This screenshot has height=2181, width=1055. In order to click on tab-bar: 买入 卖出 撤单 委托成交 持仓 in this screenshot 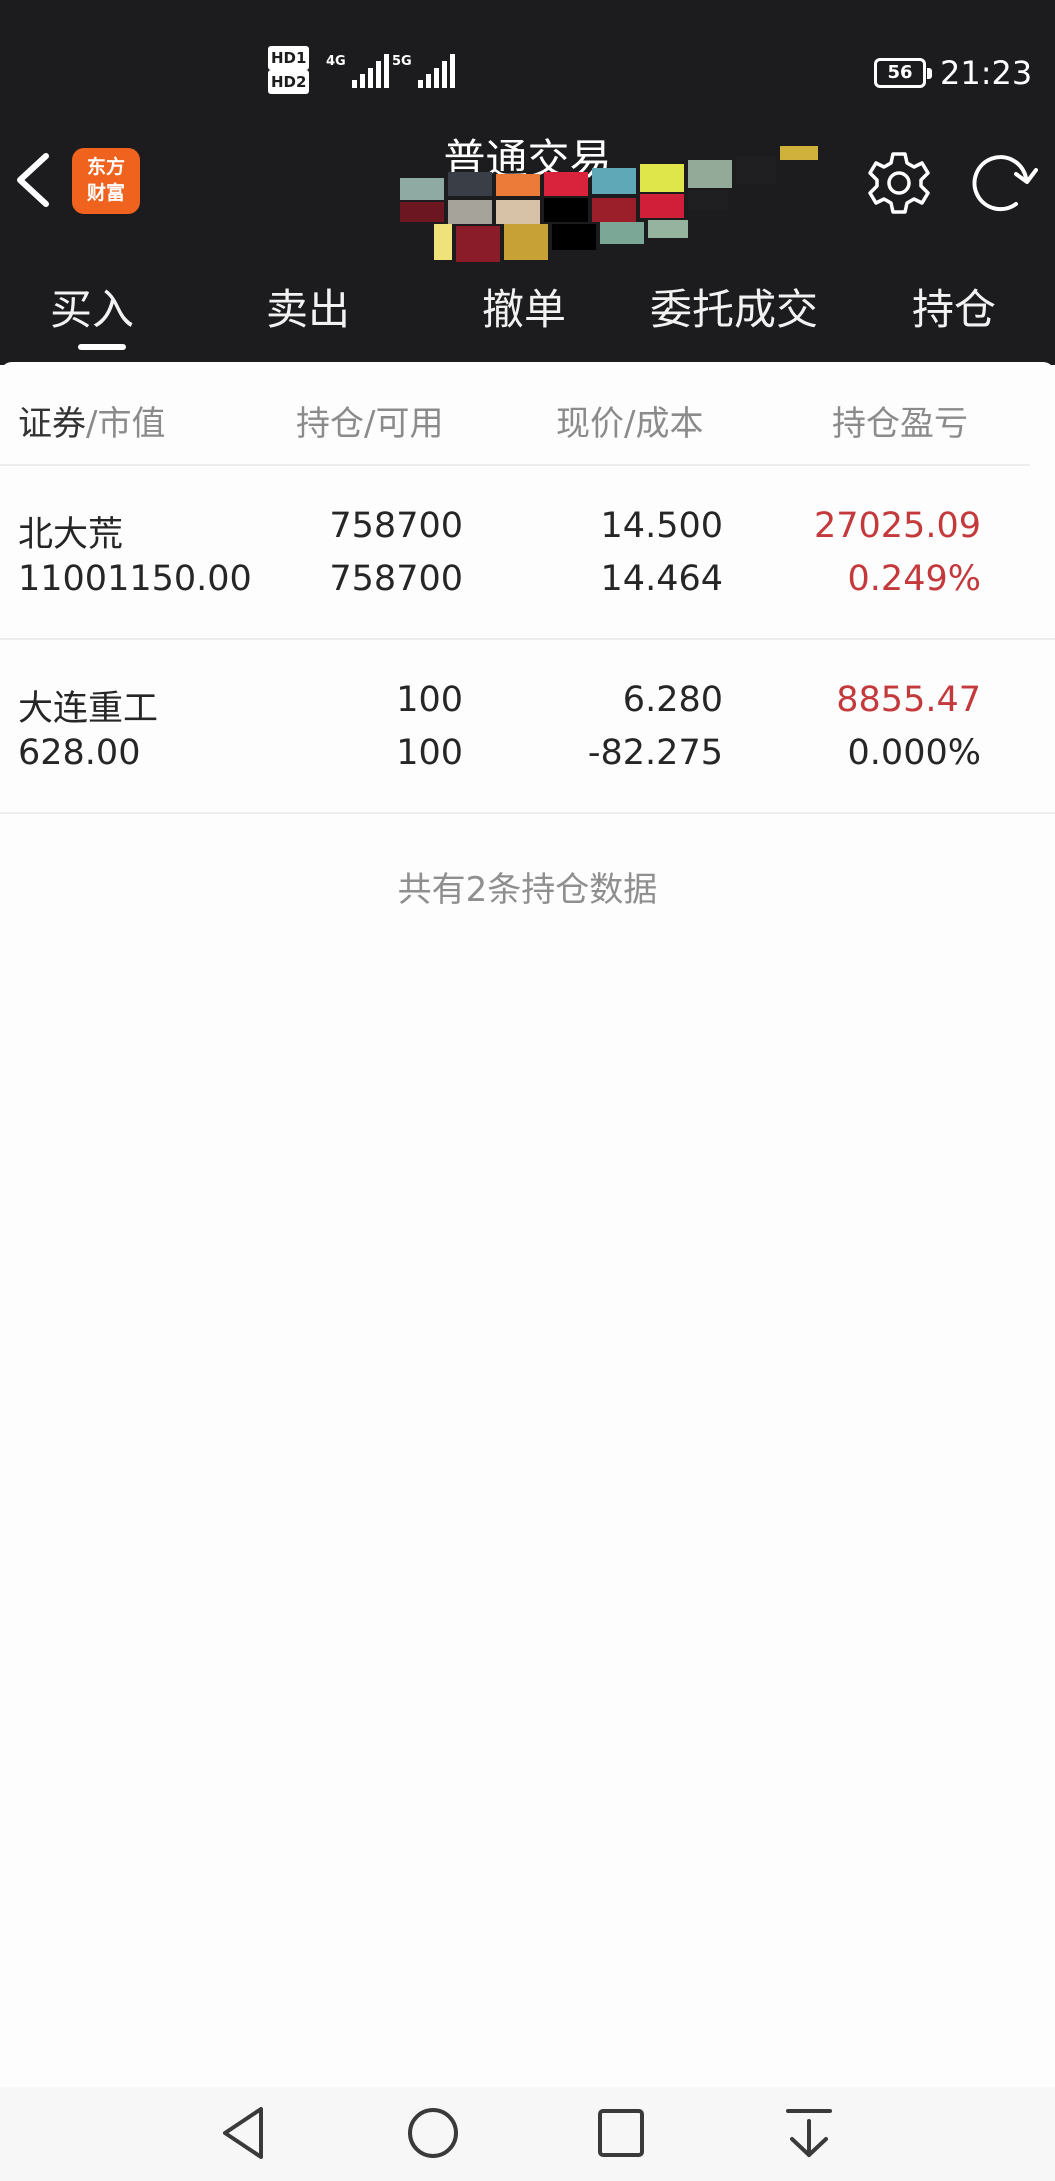, I will do `click(527, 316)`.